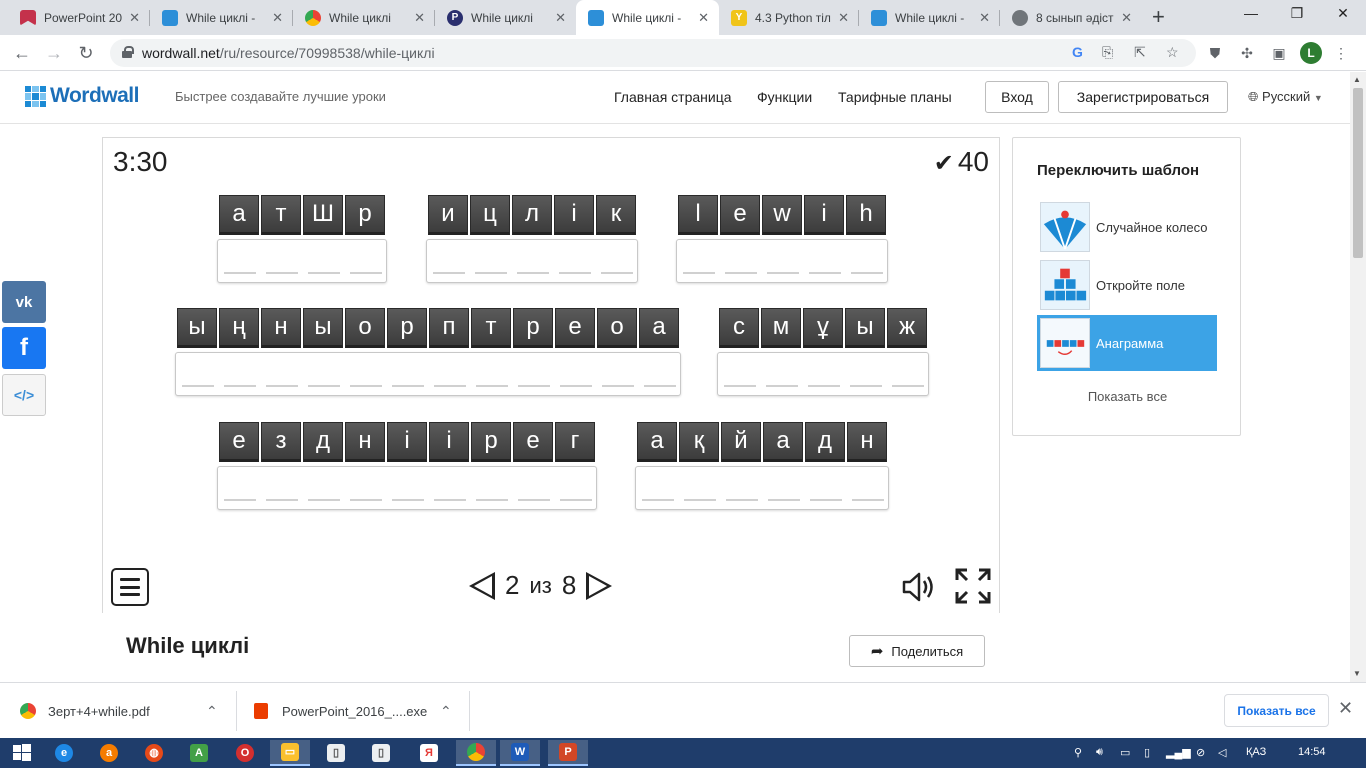 This screenshot has width=1366, height=768. What do you see at coordinates (1358, 377) in the screenshot?
I see `page-scrollbar: ▲ ▼` at bounding box center [1358, 377].